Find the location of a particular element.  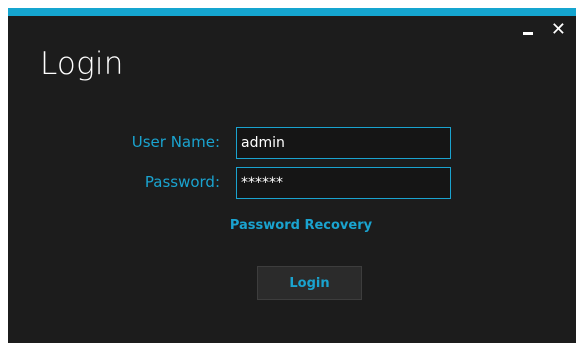

password-input is located at coordinates (343, 183).